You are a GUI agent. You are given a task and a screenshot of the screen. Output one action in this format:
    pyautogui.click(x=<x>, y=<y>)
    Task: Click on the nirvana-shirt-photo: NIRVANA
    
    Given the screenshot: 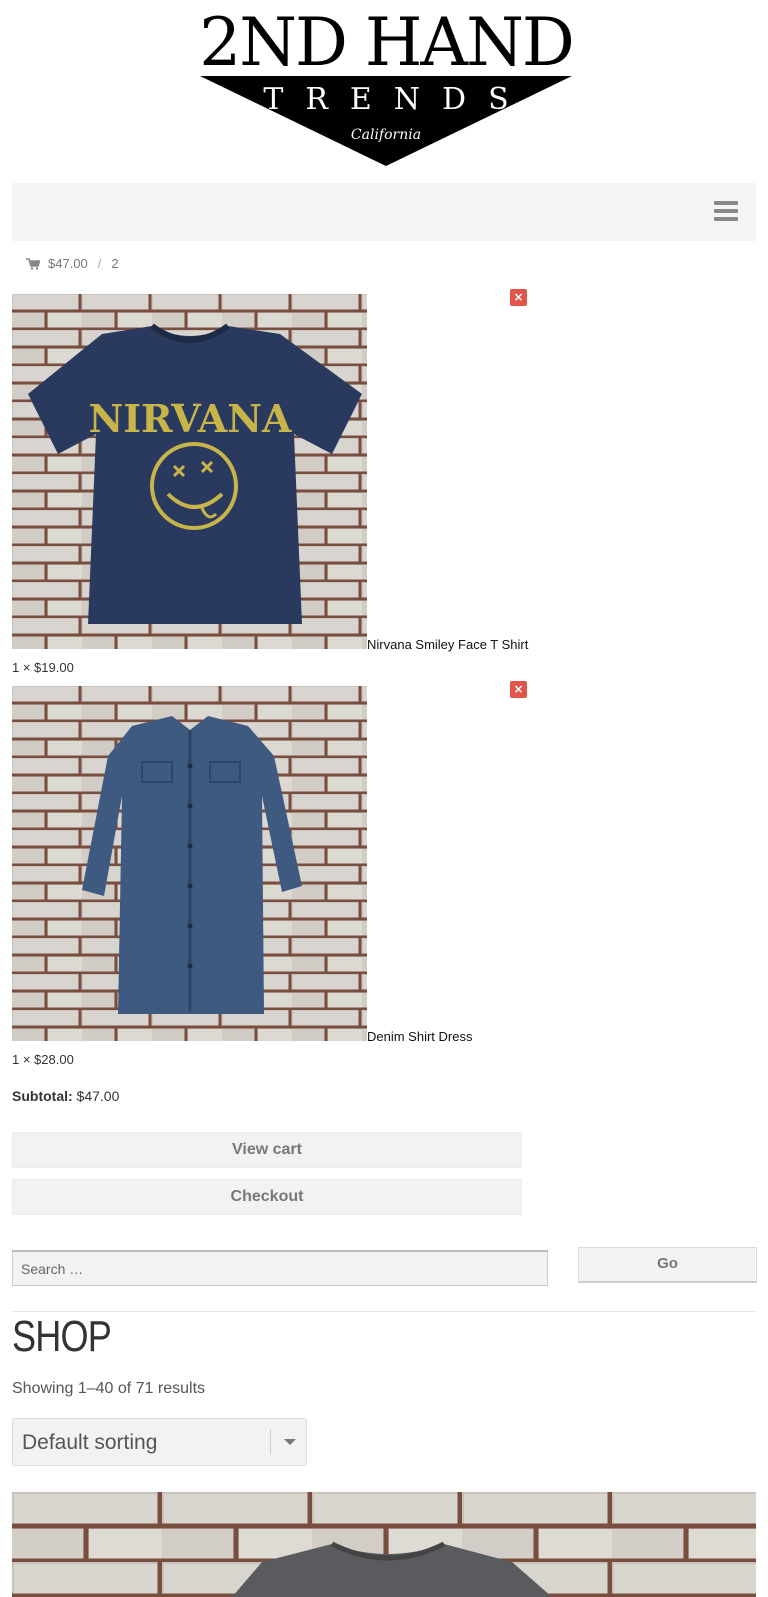 What is the action you would take?
    pyautogui.click(x=189, y=471)
    